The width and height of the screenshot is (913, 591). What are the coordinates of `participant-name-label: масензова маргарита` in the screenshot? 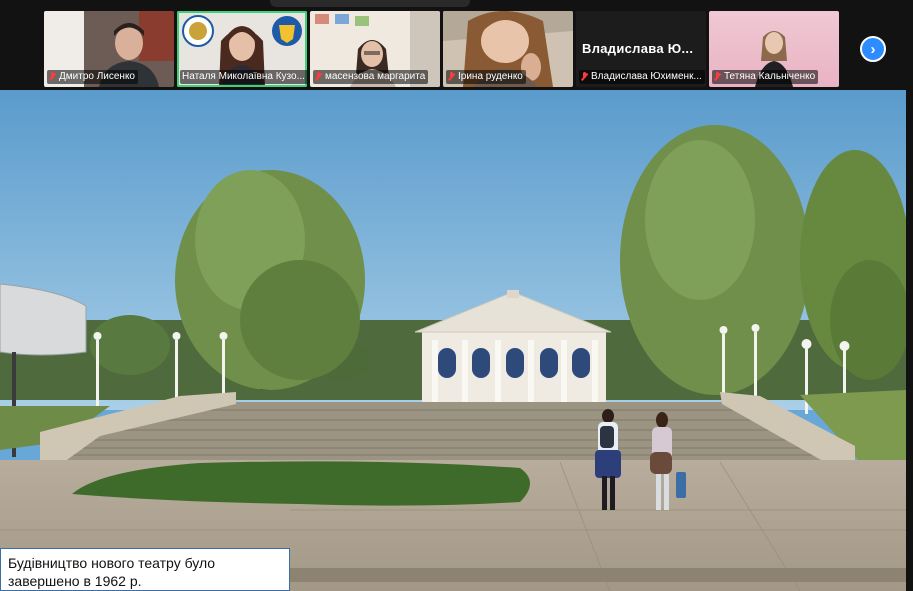 It's located at (371, 77).